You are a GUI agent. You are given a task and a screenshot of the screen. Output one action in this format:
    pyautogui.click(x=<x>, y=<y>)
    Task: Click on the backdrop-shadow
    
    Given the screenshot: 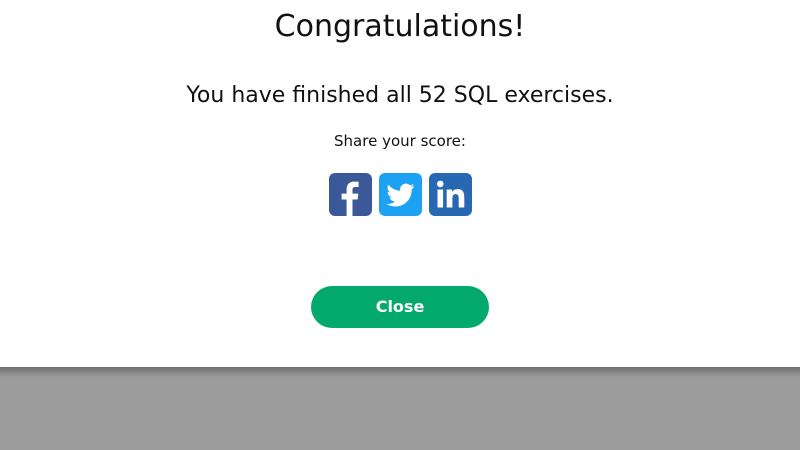 What is the action you would take?
    pyautogui.click(x=400, y=372)
    